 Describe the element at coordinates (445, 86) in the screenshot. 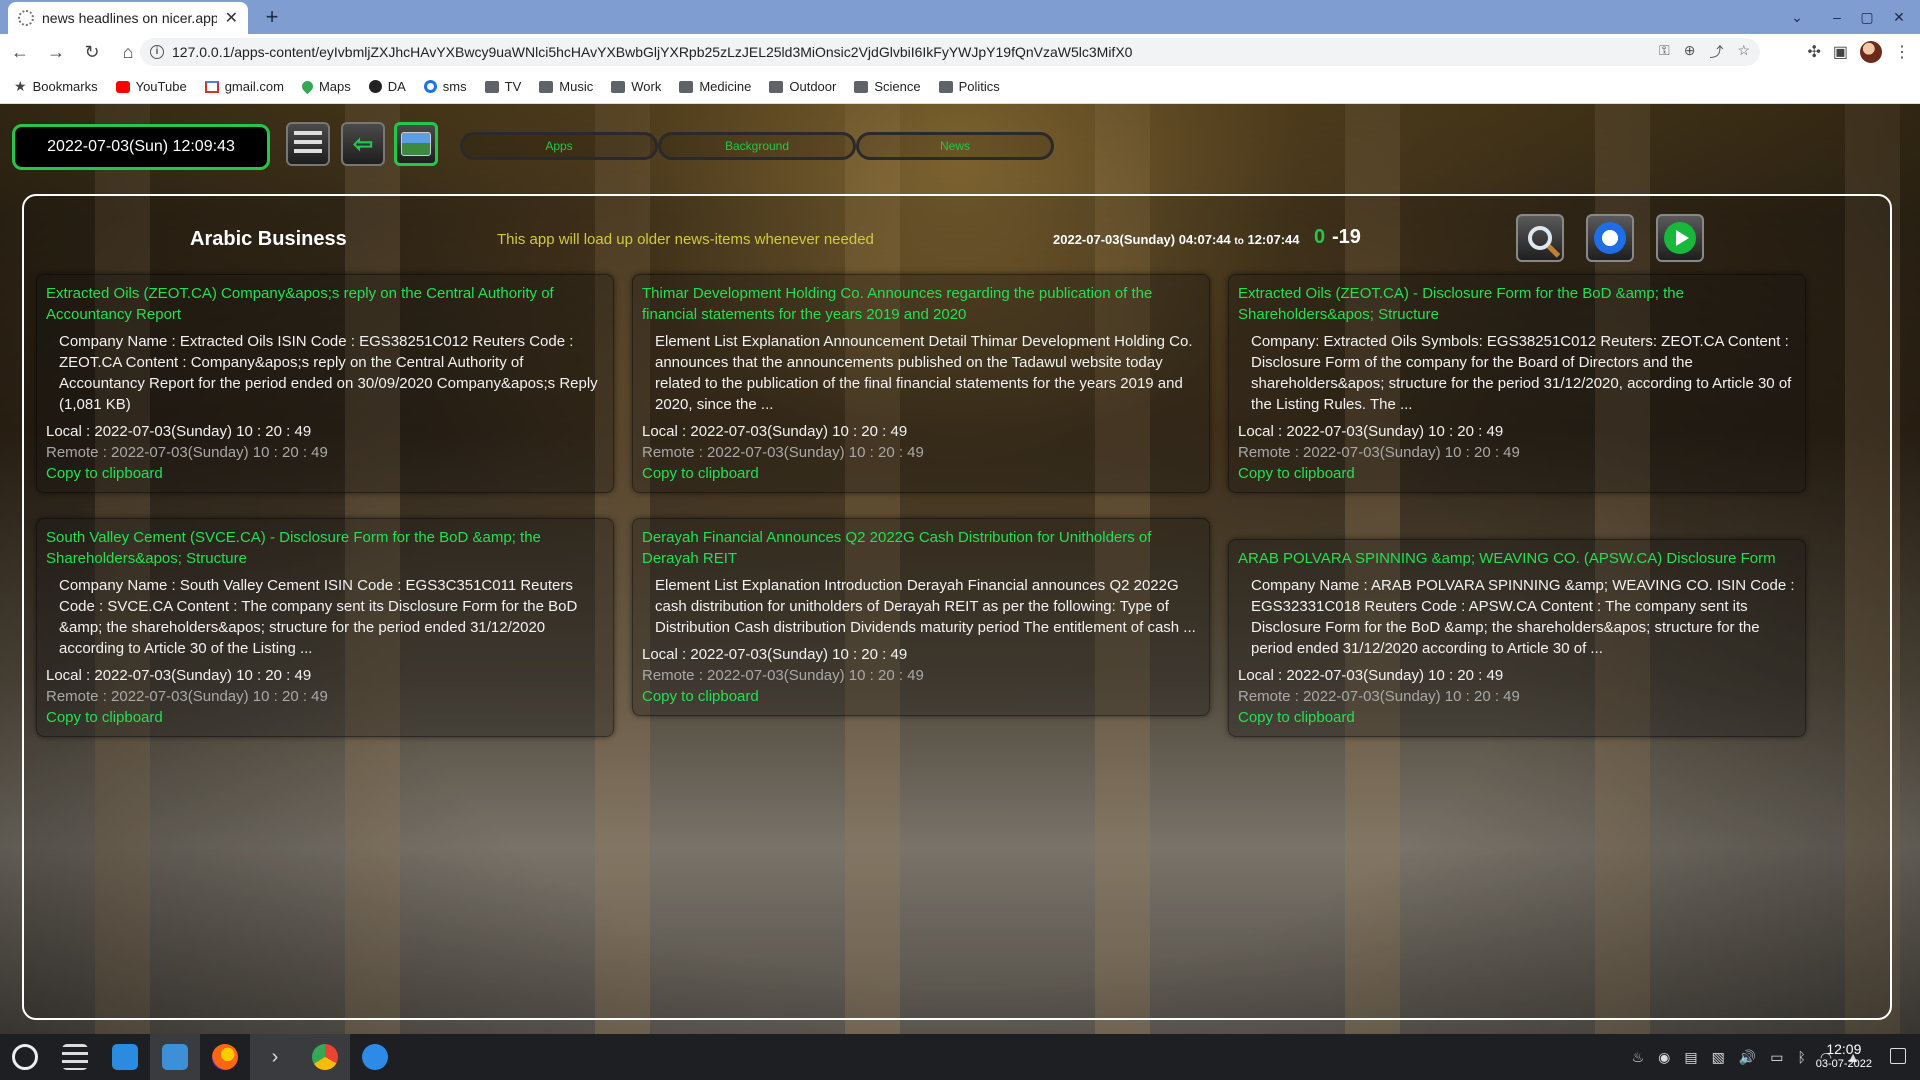

I see `bookmark-sms: sms` at that location.